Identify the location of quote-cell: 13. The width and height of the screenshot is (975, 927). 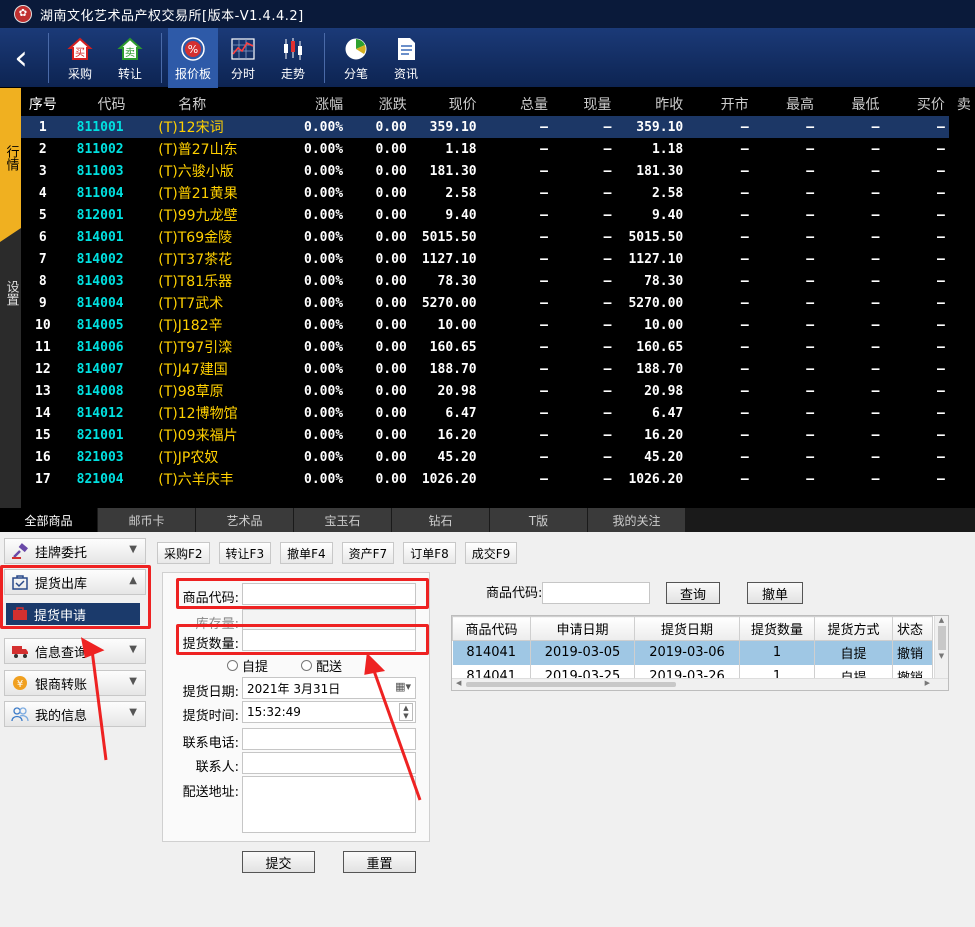
(43, 391).